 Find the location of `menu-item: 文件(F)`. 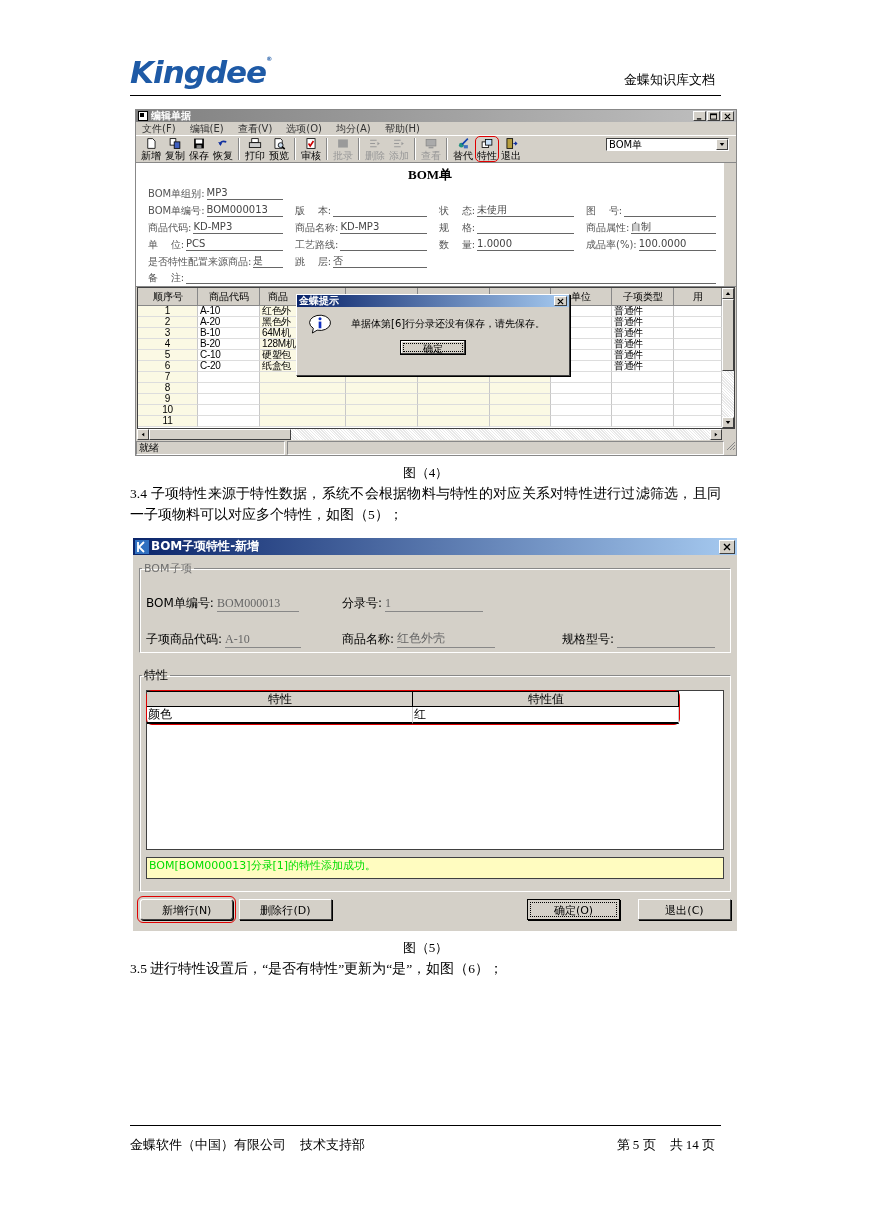

menu-item: 文件(F) is located at coordinates (159, 128).